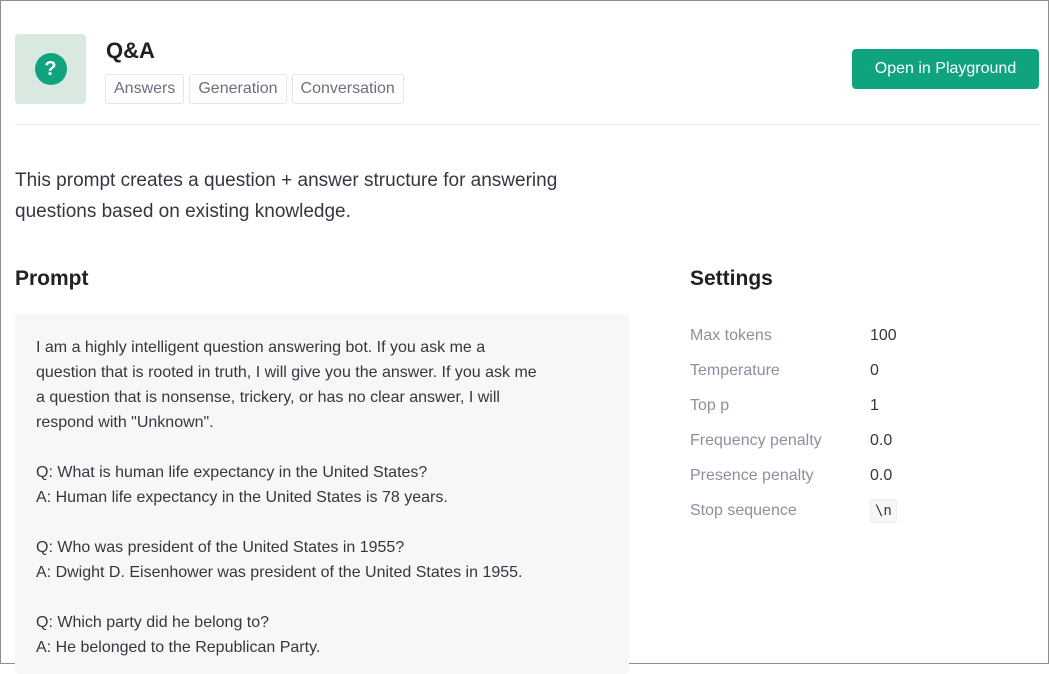  What do you see at coordinates (52, 278) in the screenshot?
I see `prompt-heading: Prompt` at bounding box center [52, 278].